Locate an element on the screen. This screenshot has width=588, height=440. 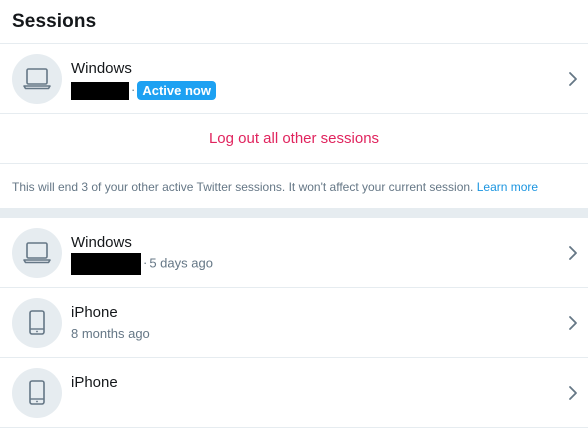
active-now-badge: Active now is located at coordinates (176, 90).